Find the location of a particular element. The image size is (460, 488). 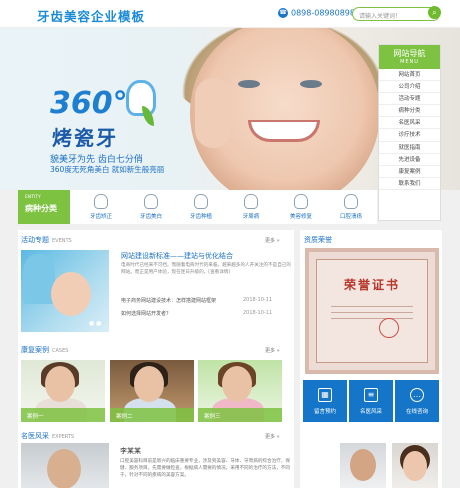

case-card: 案例二 is located at coordinates (152, 391).